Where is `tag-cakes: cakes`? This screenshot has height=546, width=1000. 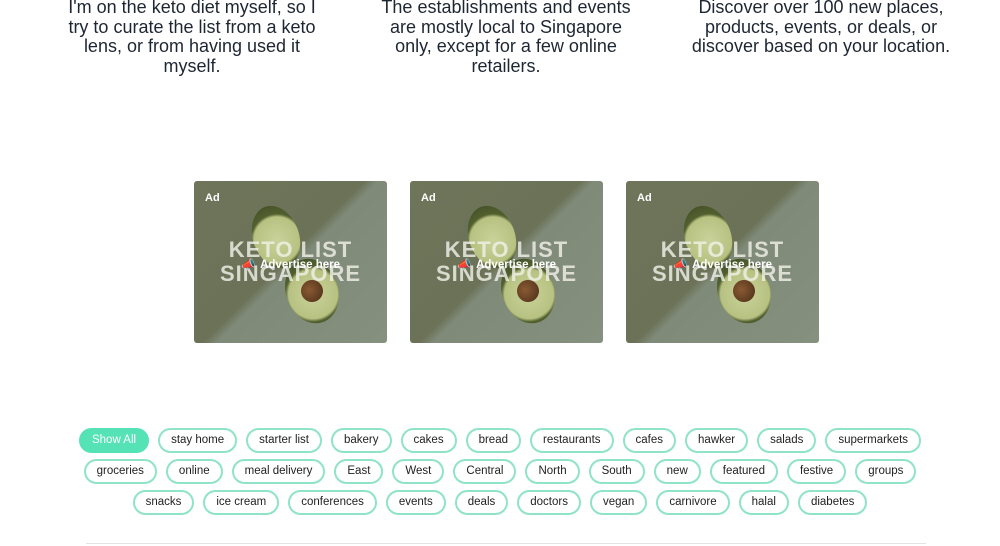 tag-cakes: cakes is located at coordinates (428, 440).